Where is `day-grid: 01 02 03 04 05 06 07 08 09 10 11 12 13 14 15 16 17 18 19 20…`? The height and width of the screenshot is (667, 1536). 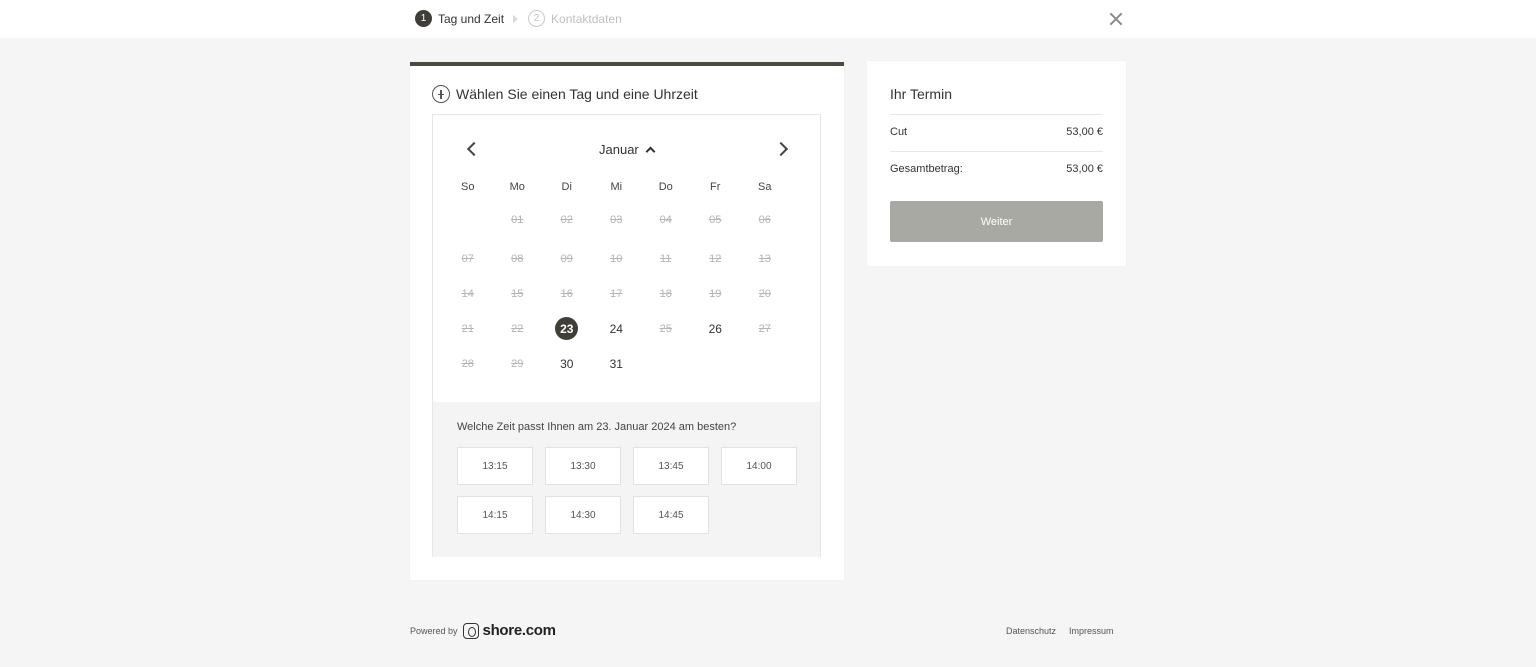 day-grid: 01 02 03 04 05 06 07 08 09 10 11 12 13 14 15 16 17 18 19 20… is located at coordinates (623, 293).